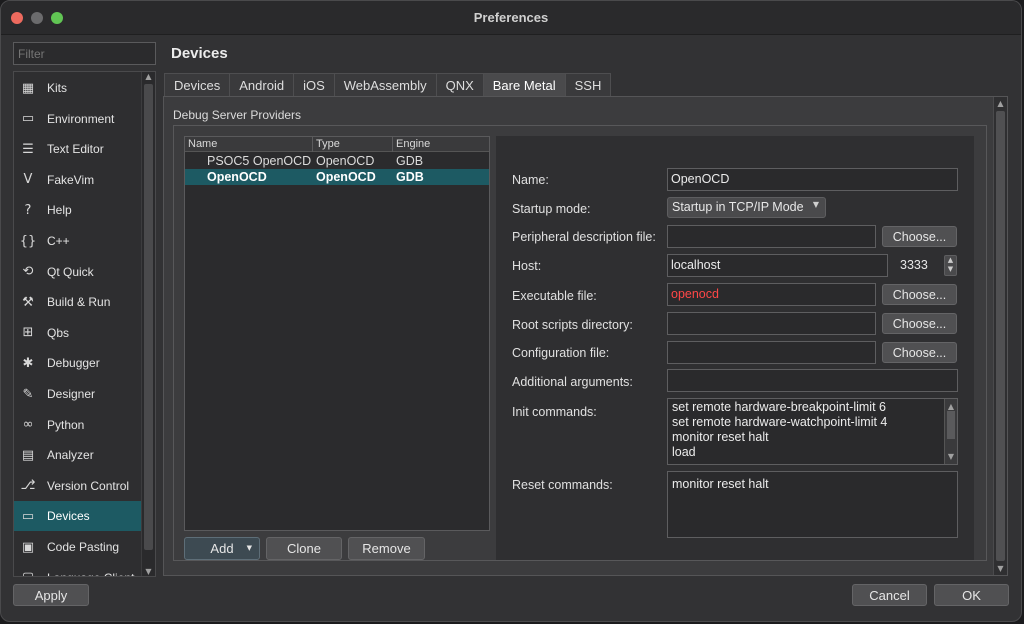 The width and height of the screenshot is (1024, 624). I want to click on tab: Android, so click(261, 85).